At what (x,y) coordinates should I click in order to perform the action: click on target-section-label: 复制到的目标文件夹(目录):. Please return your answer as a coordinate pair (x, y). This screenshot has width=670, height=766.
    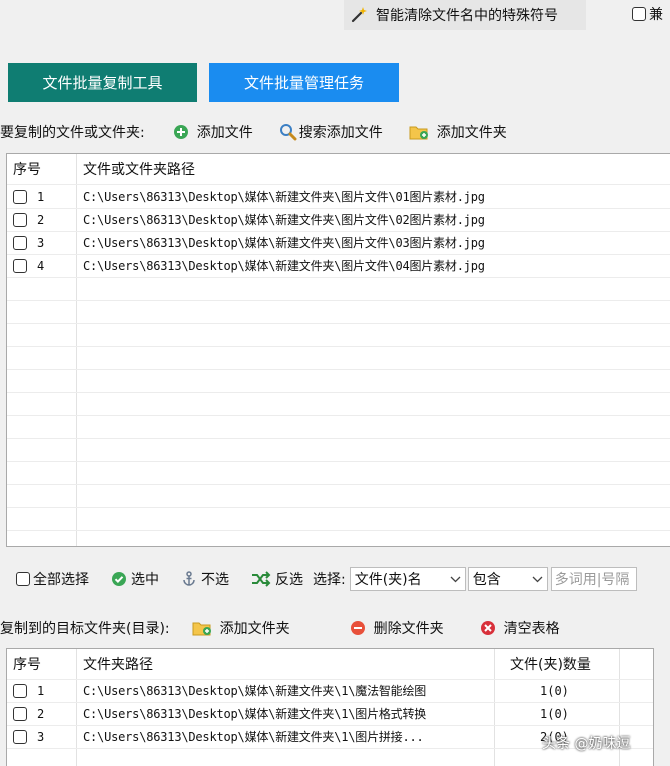
    Looking at the image, I should click on (85, 629).